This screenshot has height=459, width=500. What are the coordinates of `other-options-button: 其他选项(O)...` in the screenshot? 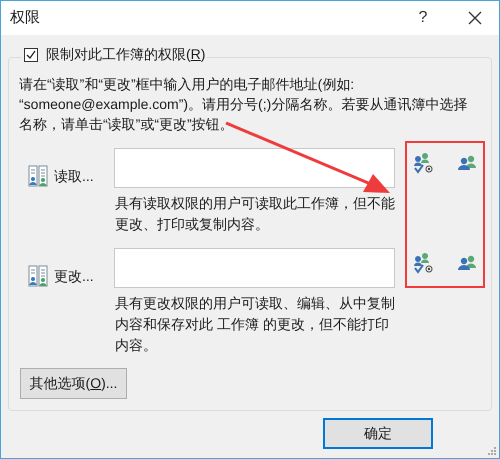 It's located at (73, 383).